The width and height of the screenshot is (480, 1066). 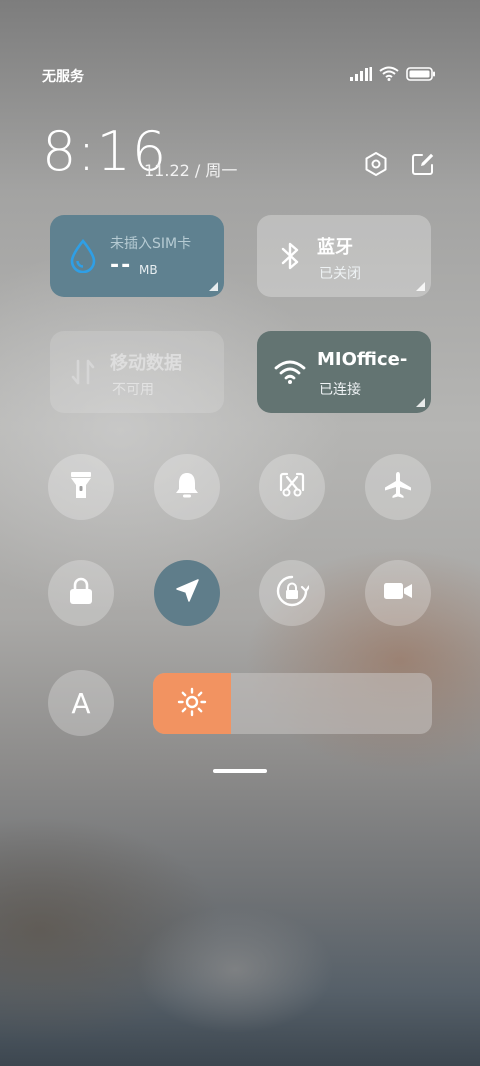 I want to click on data-usage-unit: MB, so click(x=148, y=270).